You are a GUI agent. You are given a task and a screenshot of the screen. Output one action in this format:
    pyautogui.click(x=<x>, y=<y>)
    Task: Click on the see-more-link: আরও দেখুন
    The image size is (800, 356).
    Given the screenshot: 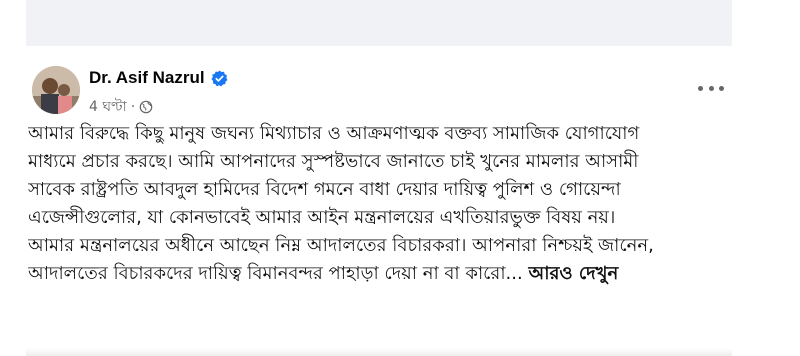 What is the action you would take?
    pyautogui.click(x=573, y=273)
    